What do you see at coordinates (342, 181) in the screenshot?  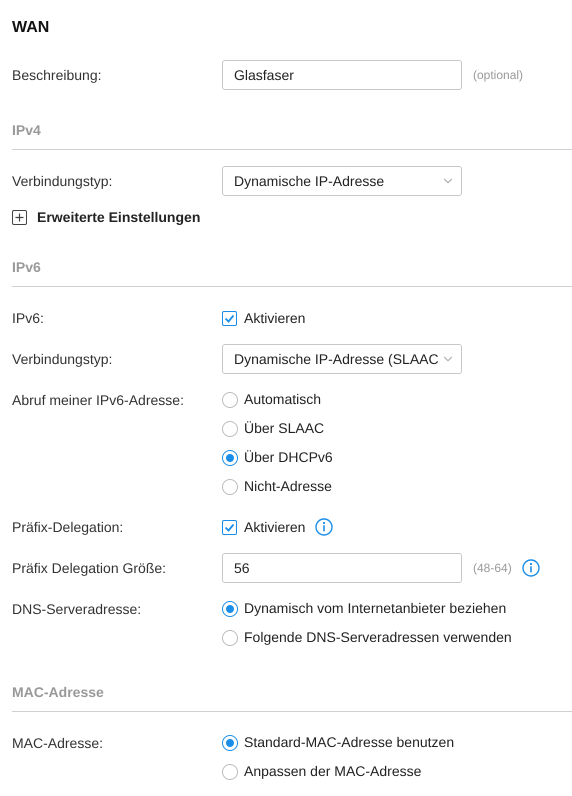 I see `dropdown-select: Dynamische IP-Adresse` at bounding box center [342, 181].